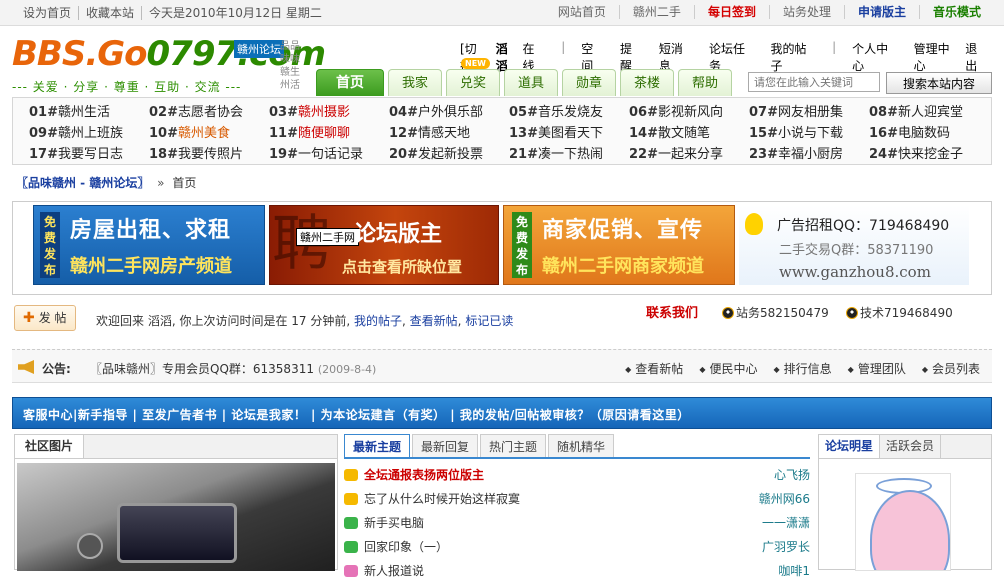 The image size is (1004, 583). Describe the element at coordinates (784, 499) in the screenshot. I see `topic-author: 赣州网66` at that location.